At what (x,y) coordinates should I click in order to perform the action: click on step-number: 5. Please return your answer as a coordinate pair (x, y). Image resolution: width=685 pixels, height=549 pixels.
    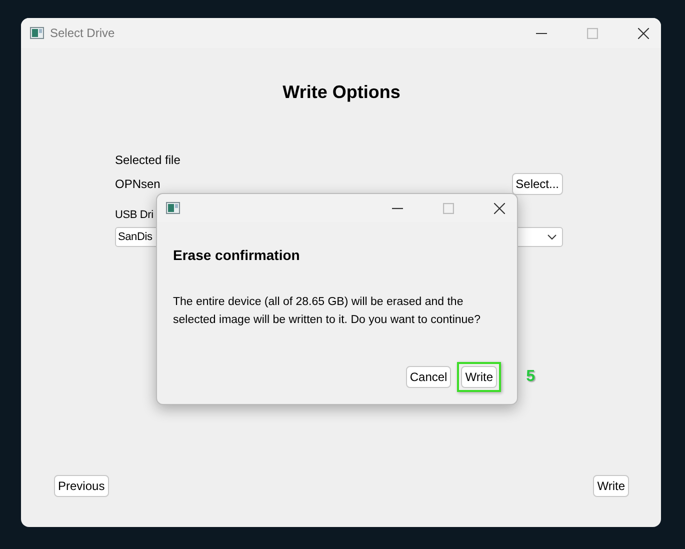
    Looking at the image, I should click on (530, 377).